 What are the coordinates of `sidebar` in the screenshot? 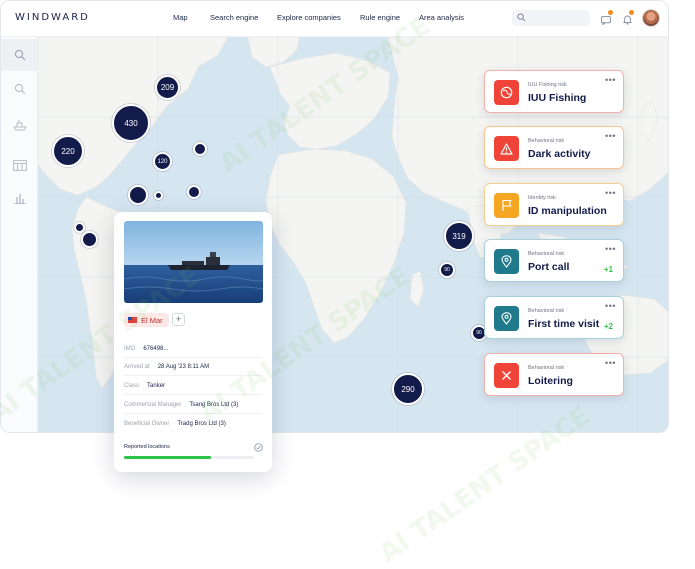 It's located at (19, 234).